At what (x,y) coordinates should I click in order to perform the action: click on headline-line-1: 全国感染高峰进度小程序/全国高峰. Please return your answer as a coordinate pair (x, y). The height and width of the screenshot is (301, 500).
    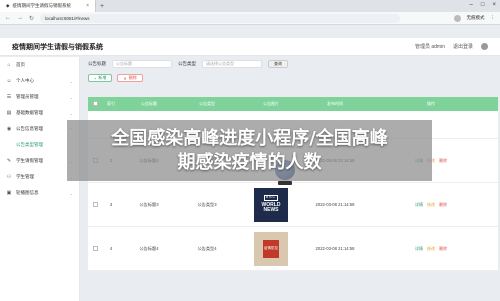
    Looking at the image, I should click on (249, 139).